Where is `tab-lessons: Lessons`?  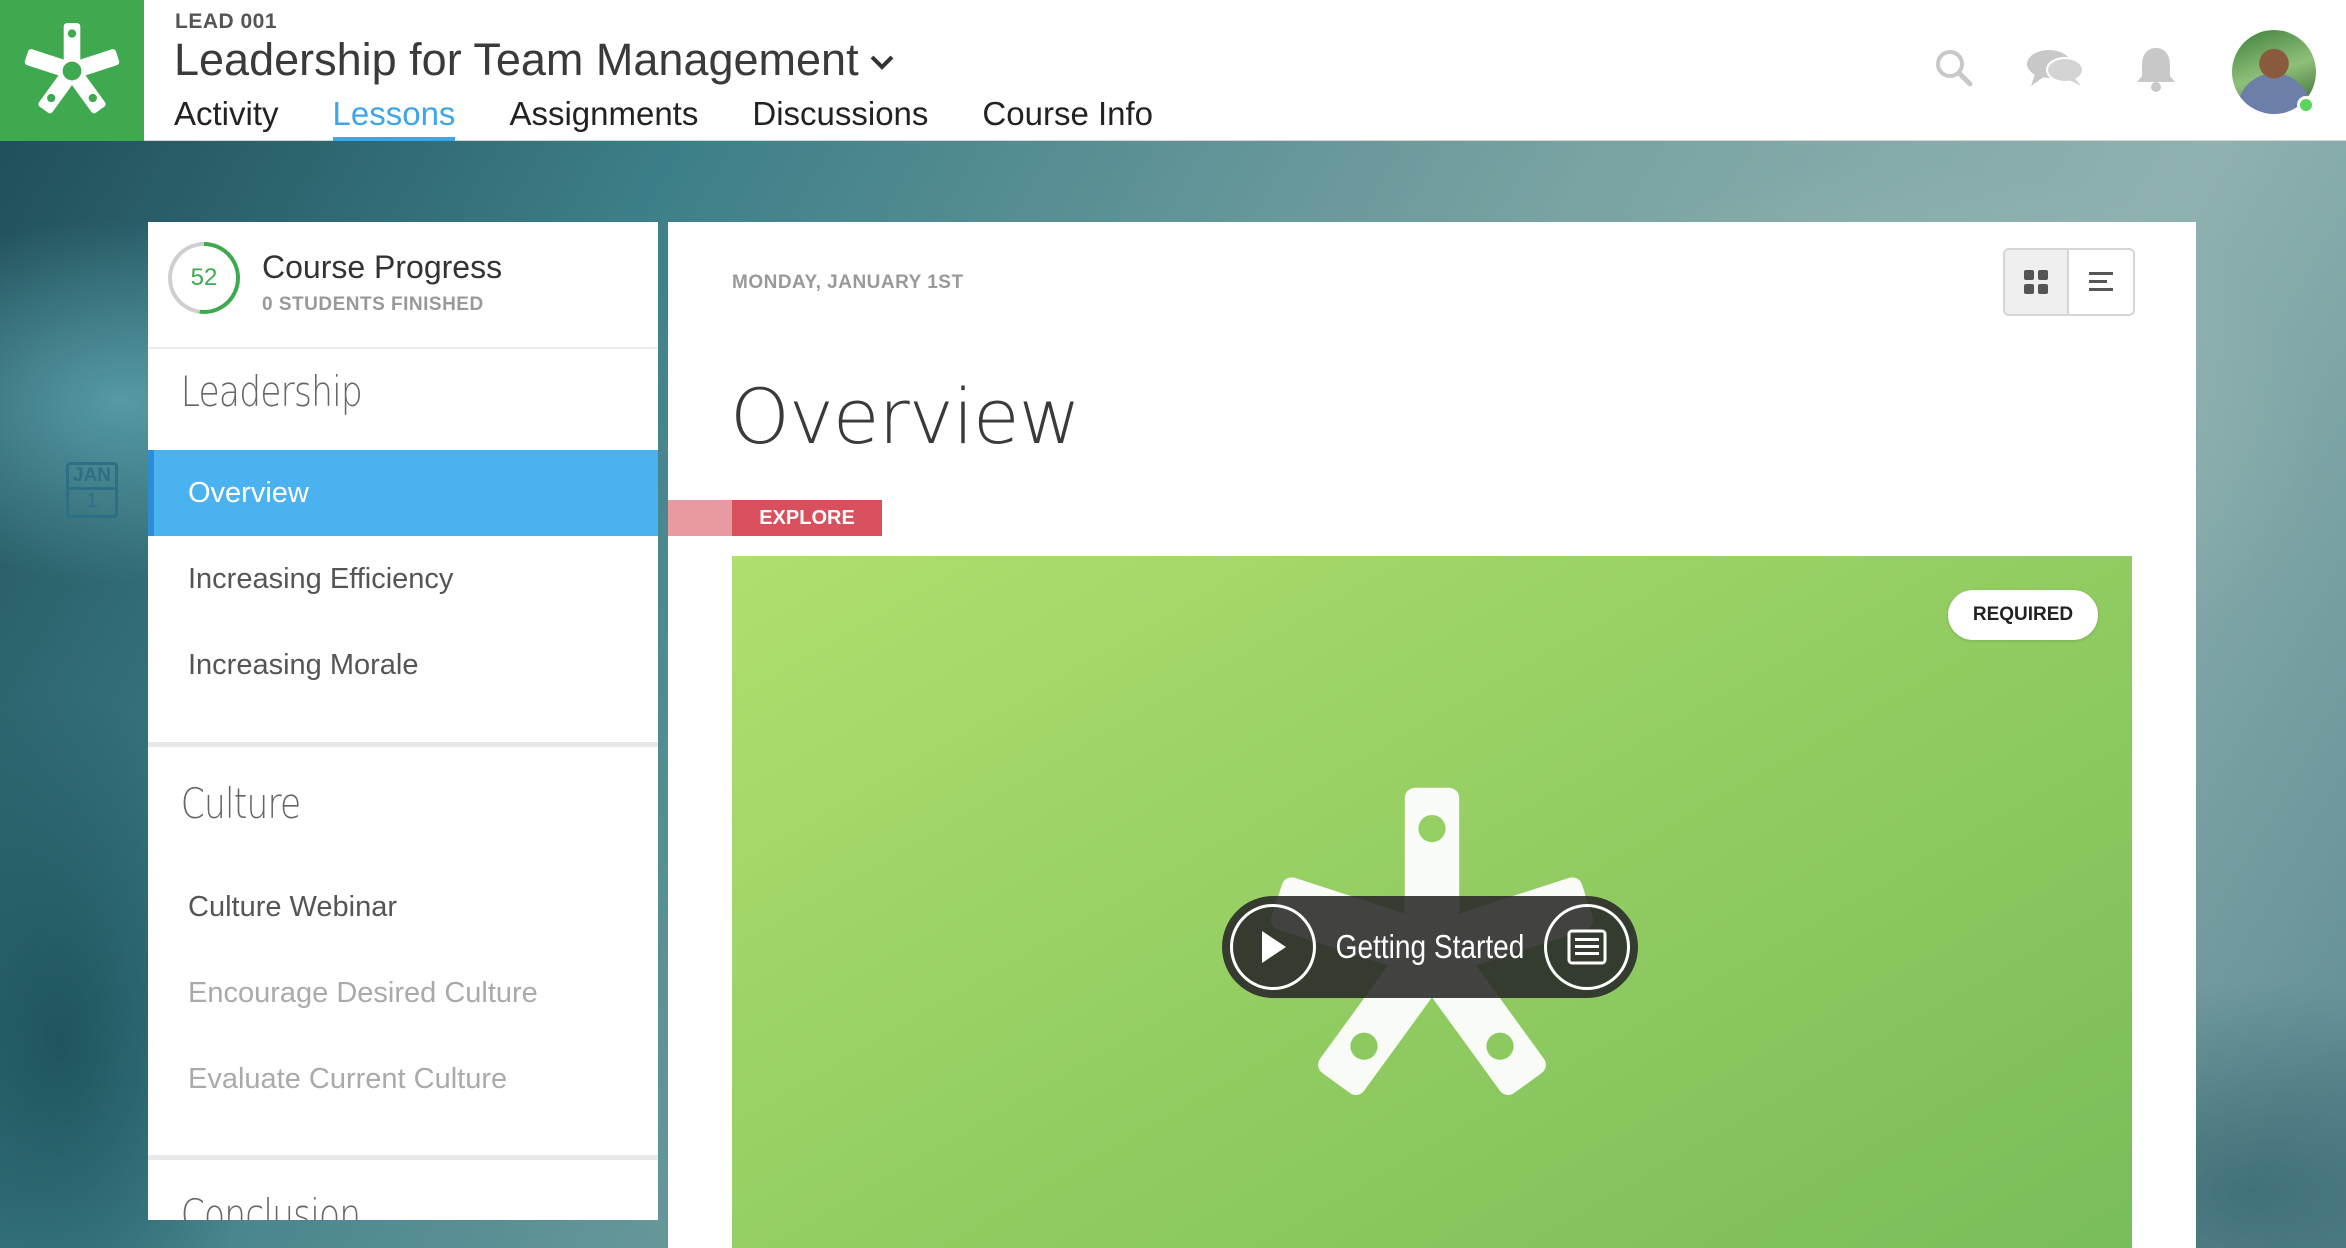
tab-lessons: Lessons is located at coordinates (394, 117).